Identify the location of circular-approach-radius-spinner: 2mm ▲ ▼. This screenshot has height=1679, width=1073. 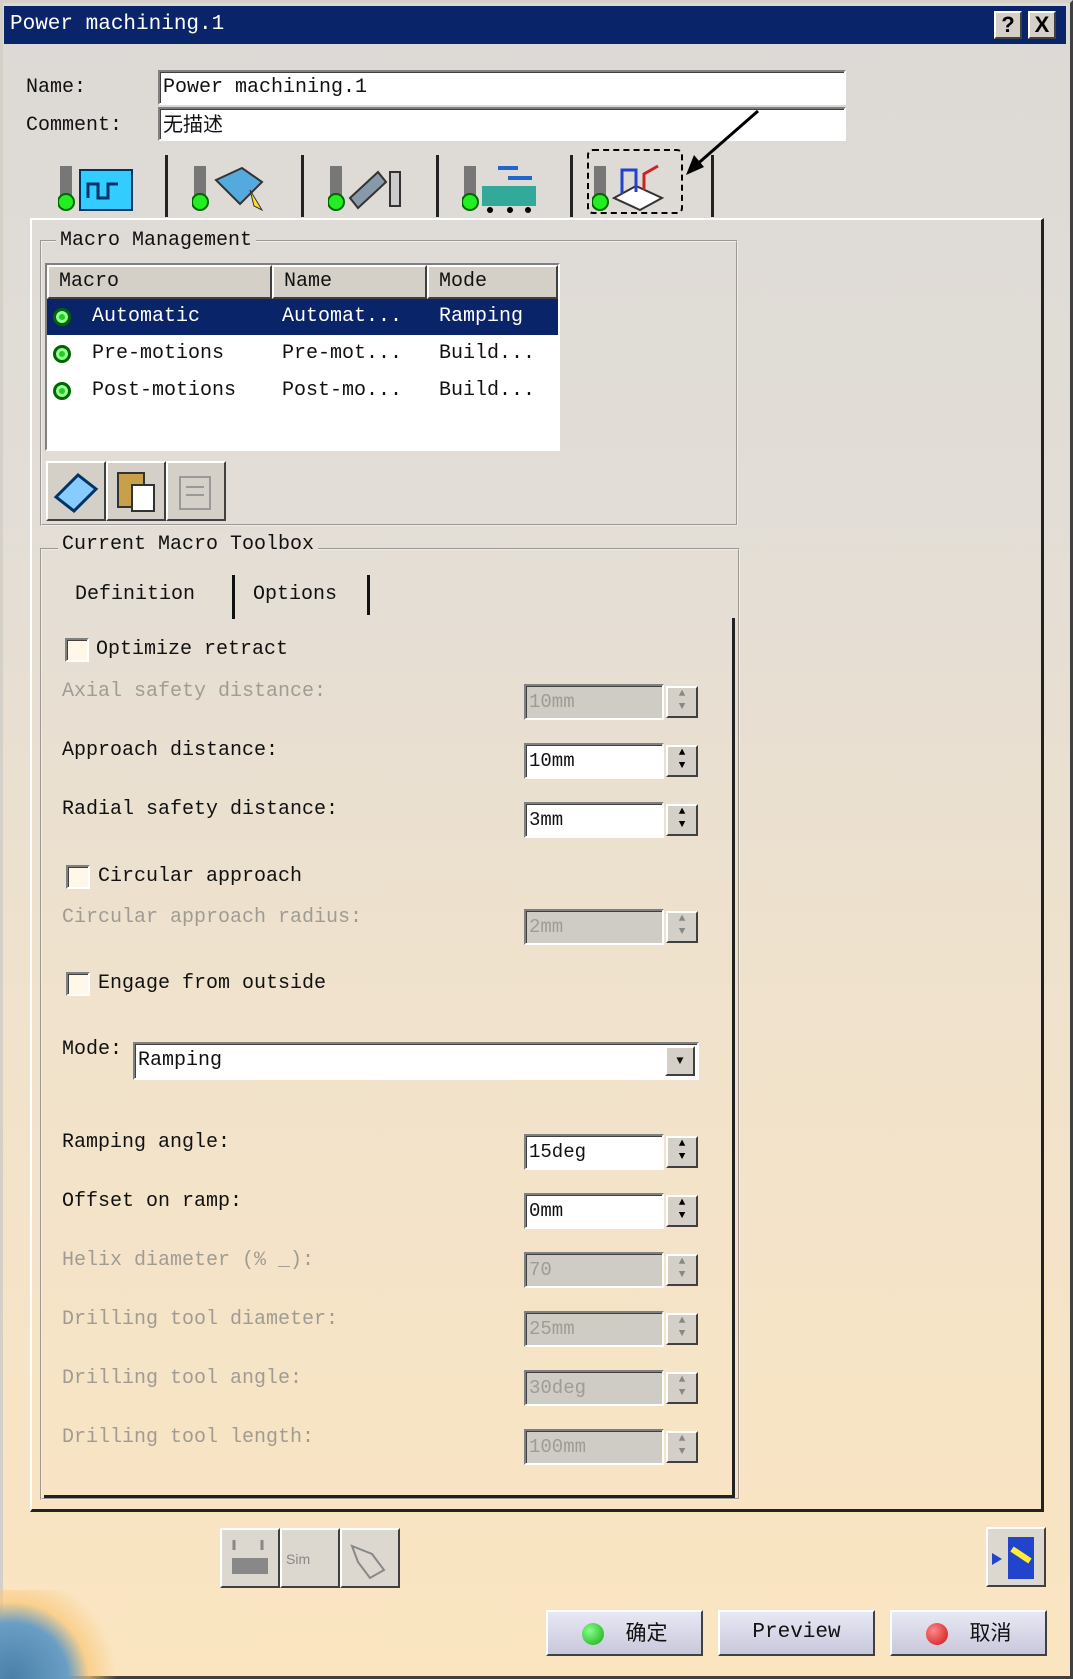
(612, 927).